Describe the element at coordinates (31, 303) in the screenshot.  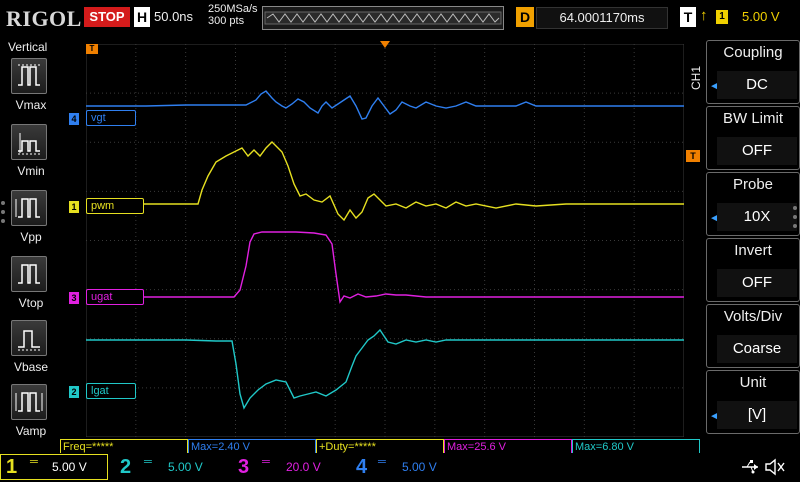
I see `vtop-label: Vtop` at that location.